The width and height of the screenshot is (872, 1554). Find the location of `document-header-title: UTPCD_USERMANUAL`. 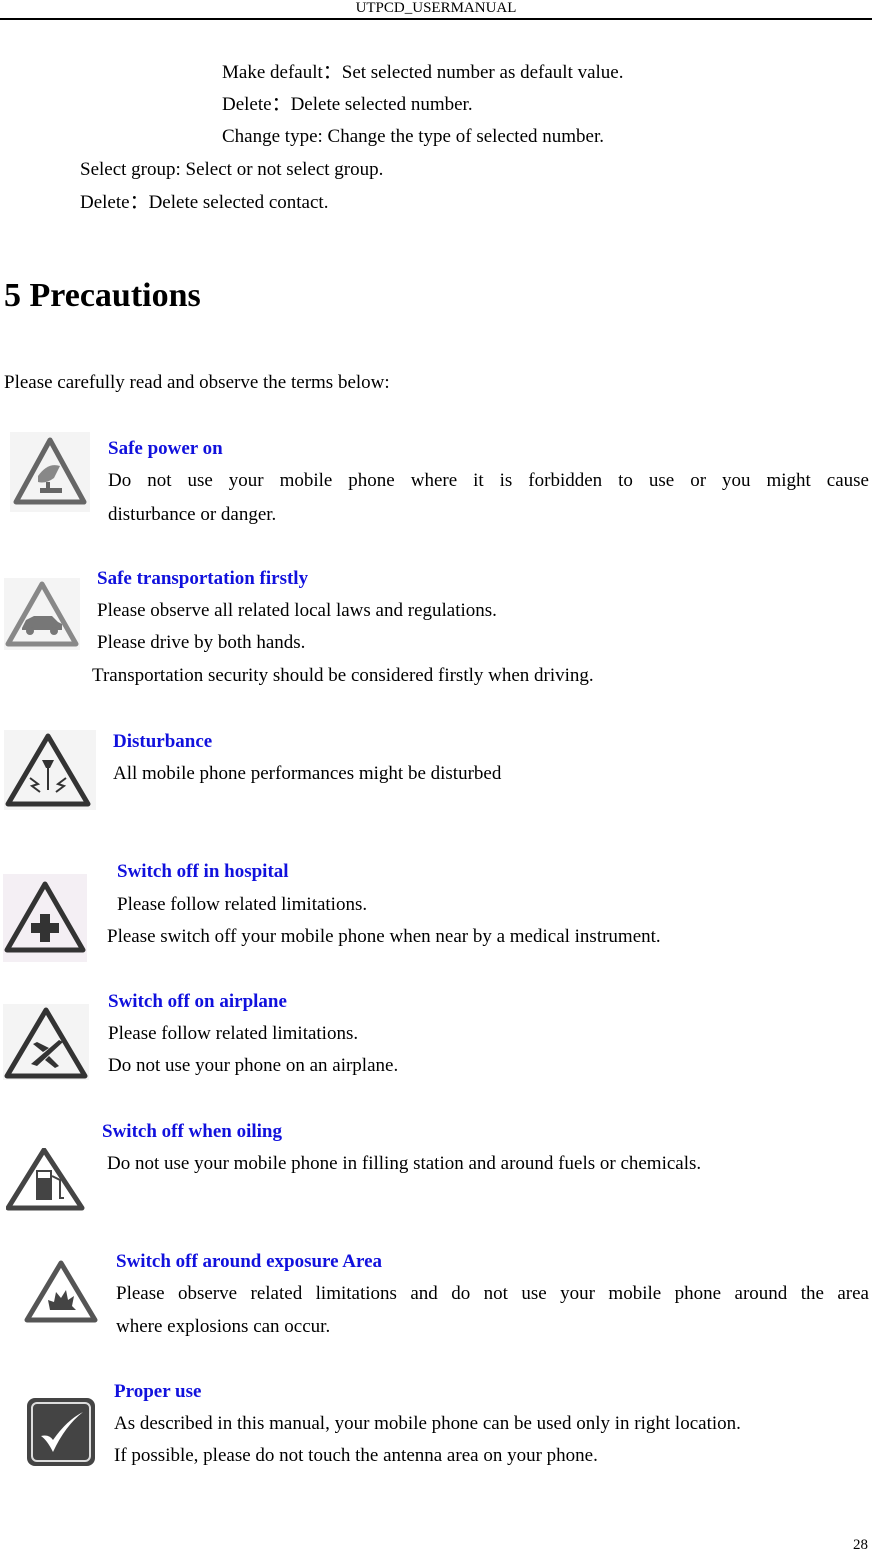

document-header-title: UTPCD_USERMANUAL is located at coordinates (436, 8).